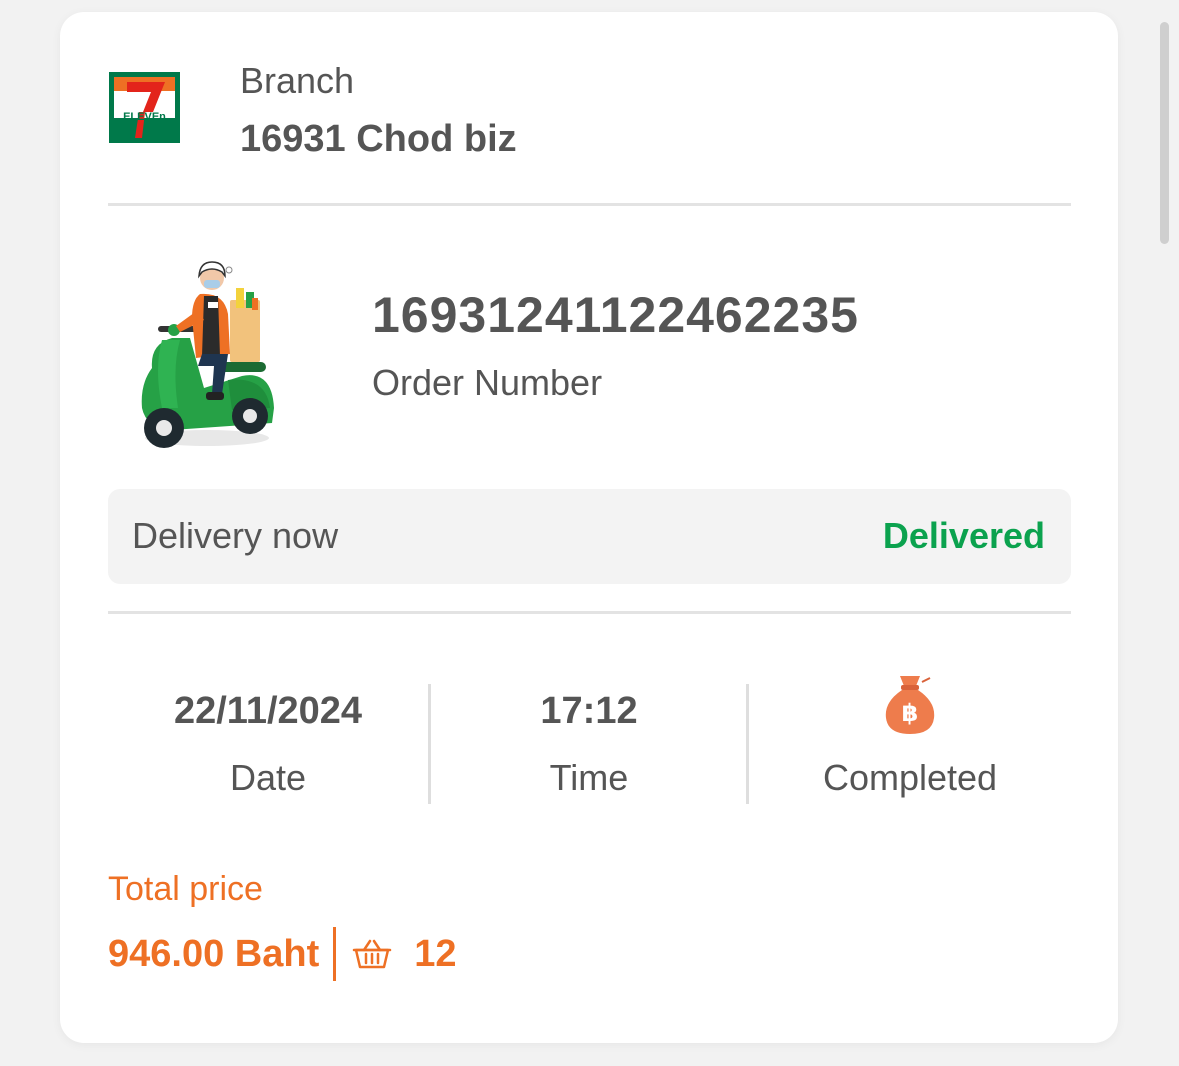 The width and height of the screenshot is (1179, 1066). What do you see at coordinates (207, 354) in the screenshot?
I see `delivery-rider-illustration` at bounding box center [207, 354].